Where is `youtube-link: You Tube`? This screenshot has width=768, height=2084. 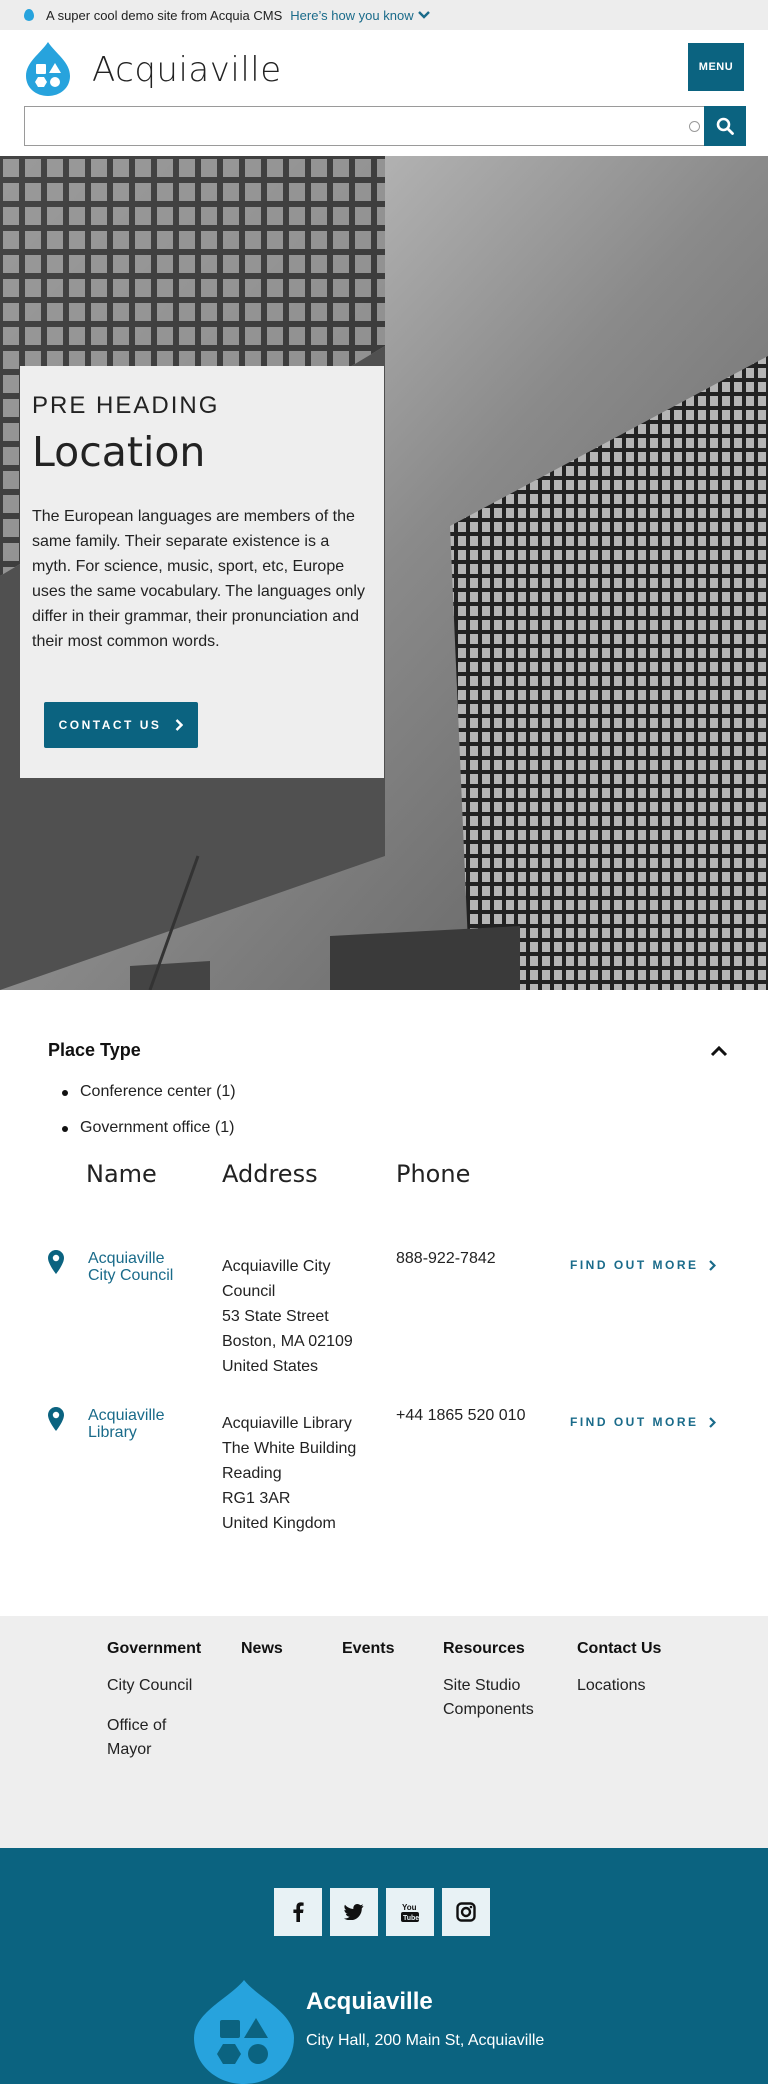
youtube-link: You Tube is located at coordinates (410, 1912).